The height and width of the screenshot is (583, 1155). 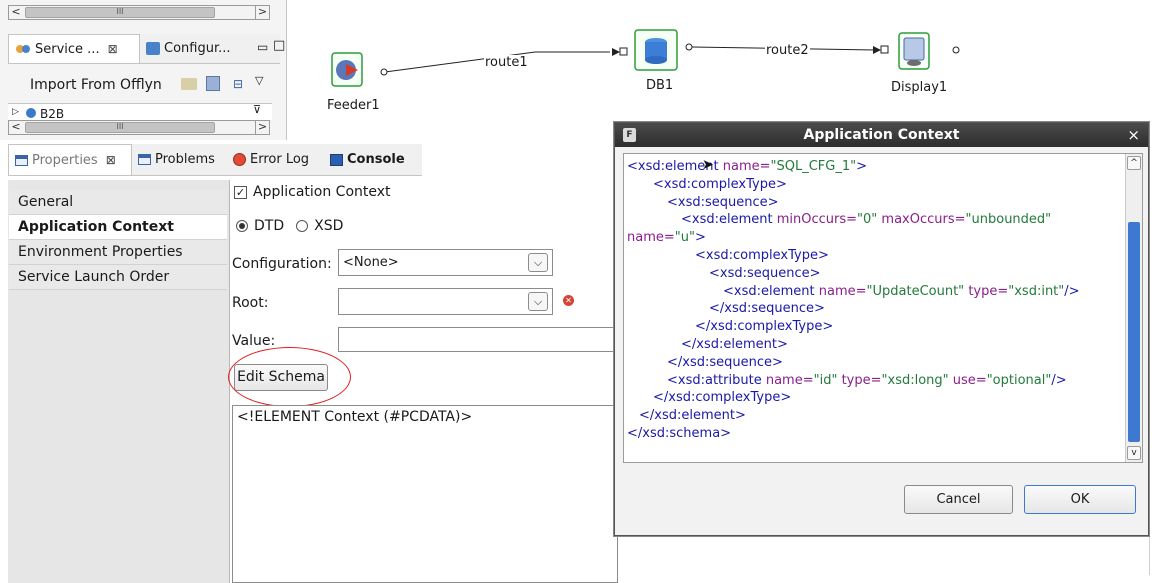 I want to click on import-label: Import From Offlyn, so click(x=96, y=85).